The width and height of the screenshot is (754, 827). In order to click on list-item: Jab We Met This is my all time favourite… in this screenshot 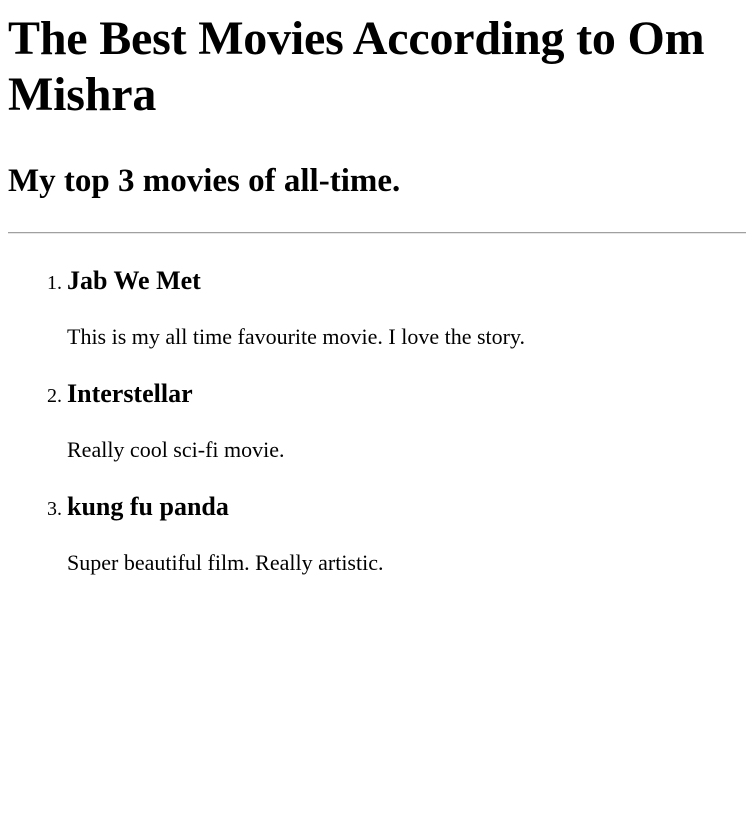, I will do `click(406, 308)`.